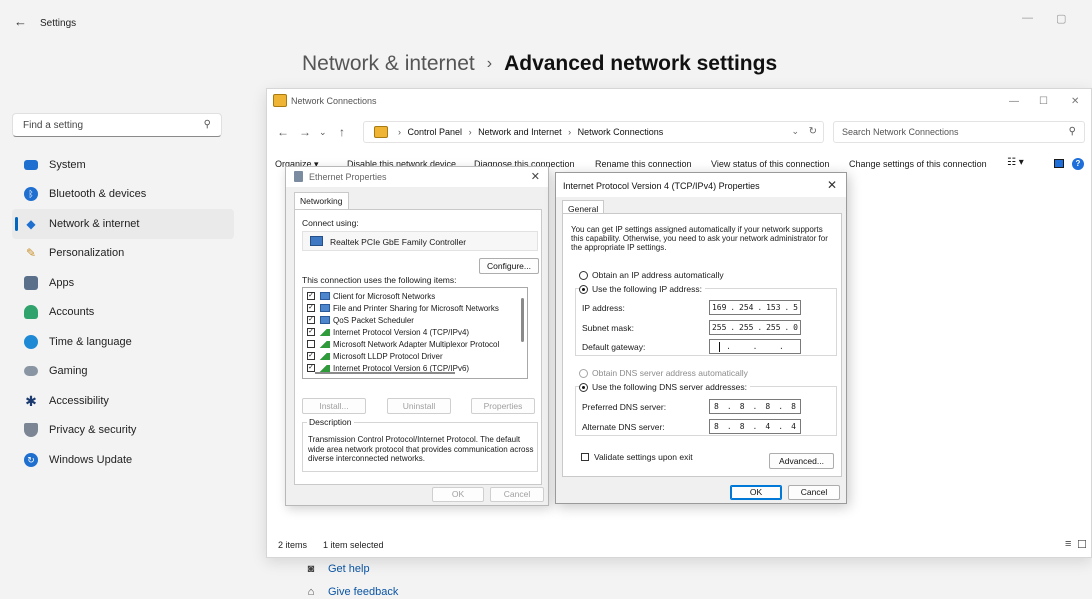 The width and height of the screenshot is (1092, 599). I want to click on give-feedback-link: ⌂ Give feedback, so click(351, 592).